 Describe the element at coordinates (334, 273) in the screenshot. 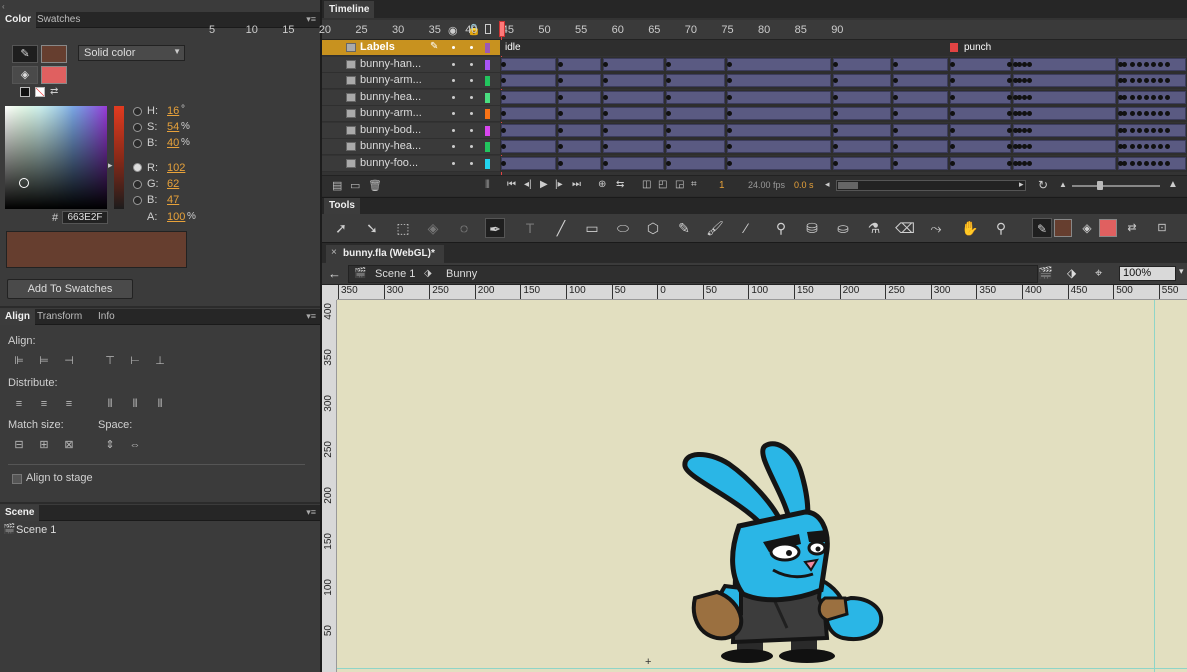

I see `back-arrow-icon: ←` at that location.